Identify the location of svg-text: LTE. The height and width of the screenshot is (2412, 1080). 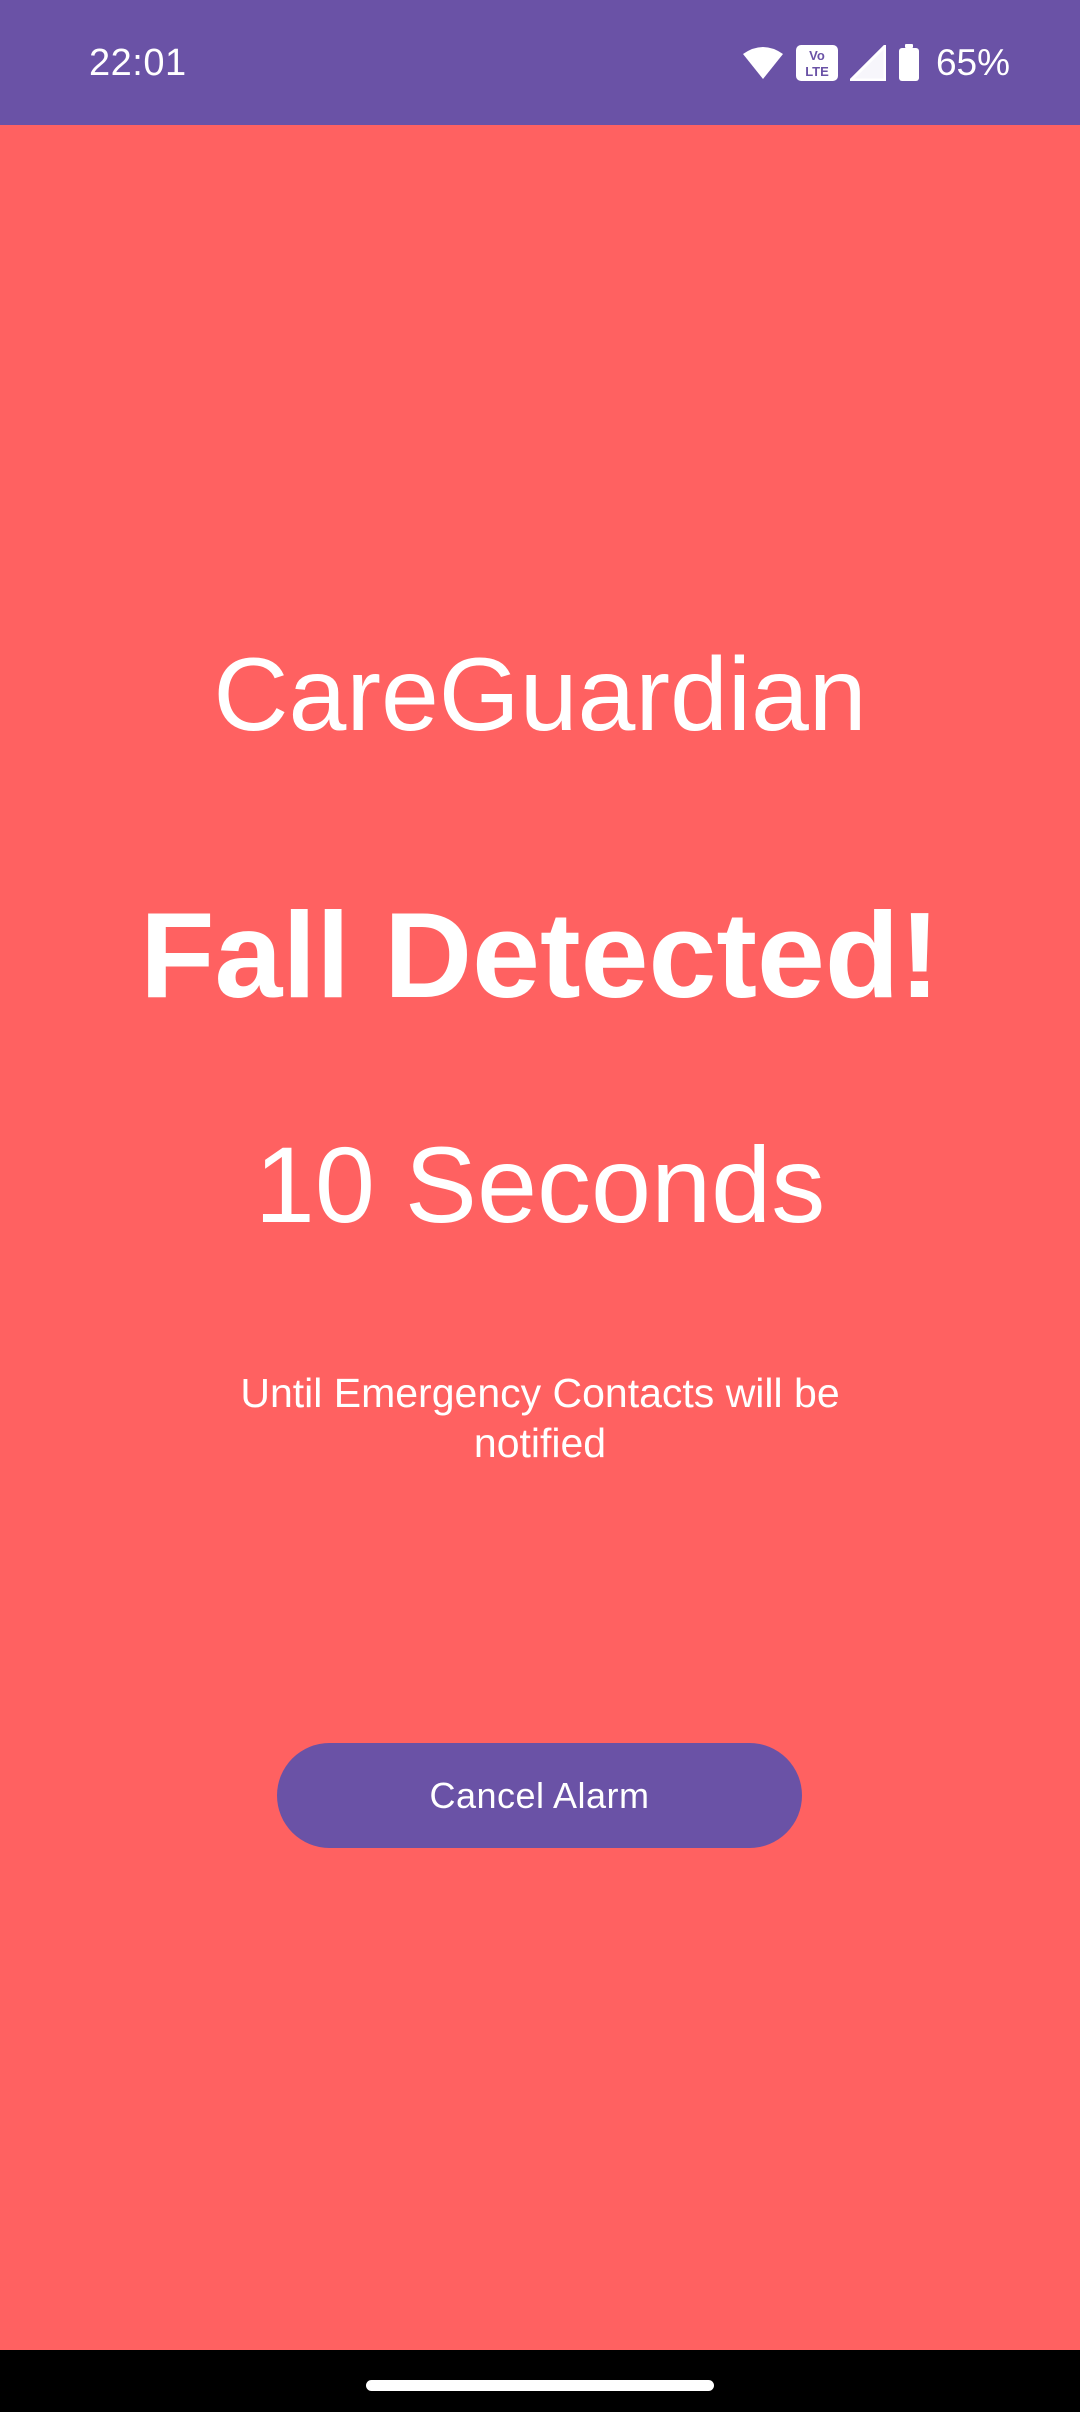
(817, 71).